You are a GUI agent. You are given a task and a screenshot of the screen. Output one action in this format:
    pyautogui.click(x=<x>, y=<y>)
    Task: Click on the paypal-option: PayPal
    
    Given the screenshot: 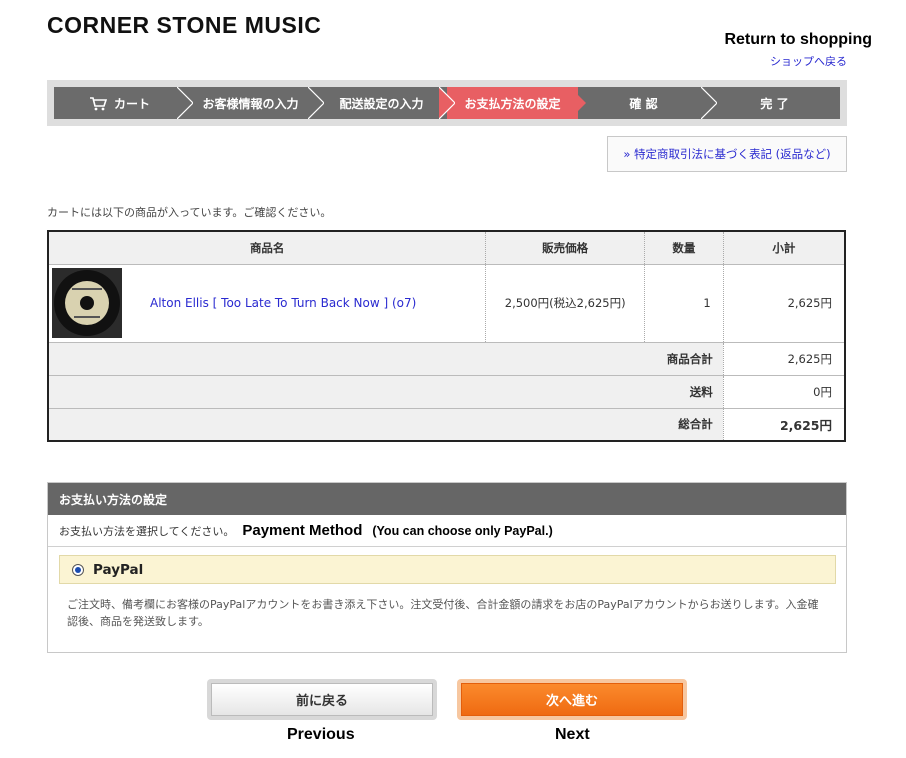 What is the action you would take?
    pyautogui.click(x=447, y=569)
    